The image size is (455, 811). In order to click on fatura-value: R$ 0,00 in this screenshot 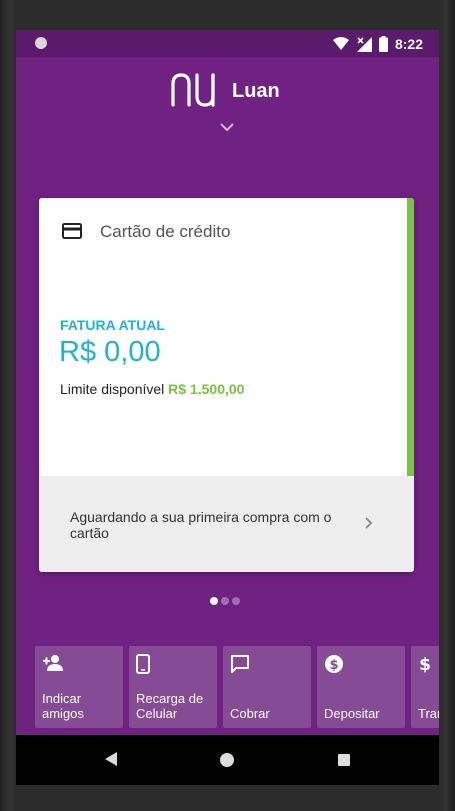, I will do `click(110, 352)`.